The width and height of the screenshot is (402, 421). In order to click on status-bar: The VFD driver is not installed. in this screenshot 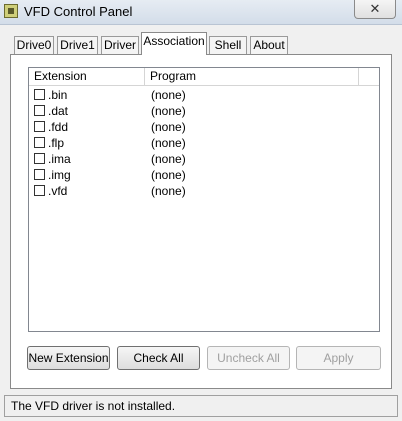, I will do `click(201, 406)`.